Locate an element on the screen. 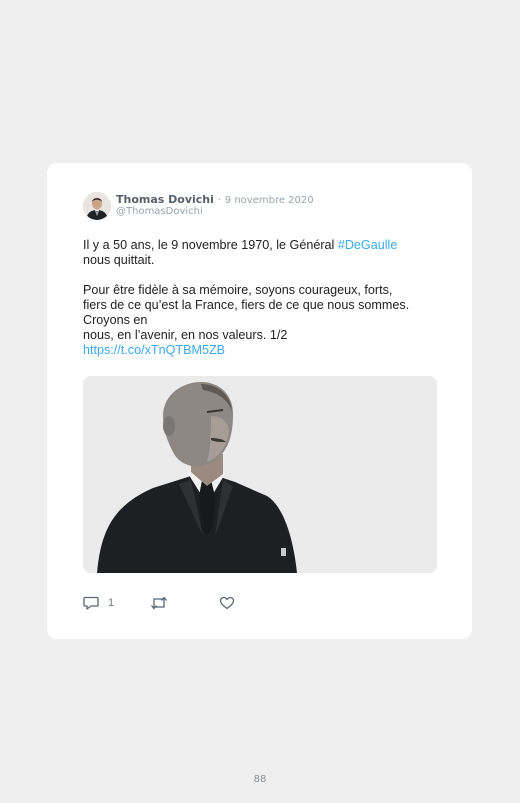 The height and width of the screenshot is (803, 520). reply-count: 1 is located at coordinates (111, 603).